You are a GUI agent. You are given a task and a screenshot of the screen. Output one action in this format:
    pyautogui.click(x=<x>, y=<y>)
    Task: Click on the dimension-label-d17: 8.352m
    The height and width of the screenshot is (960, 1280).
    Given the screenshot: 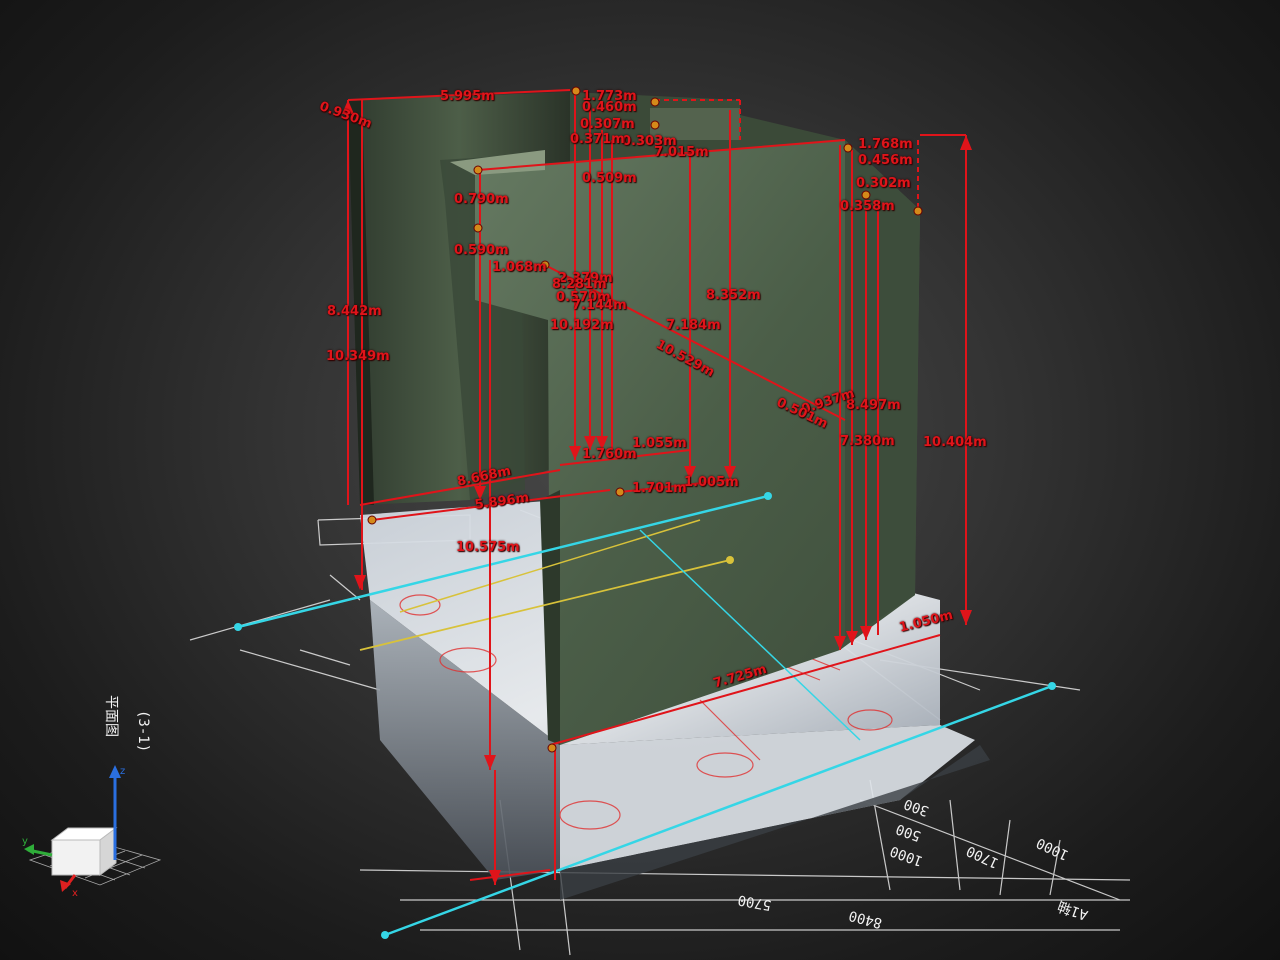 What is the action you would take?
    pyautogui.click(x=733, y=295)
    